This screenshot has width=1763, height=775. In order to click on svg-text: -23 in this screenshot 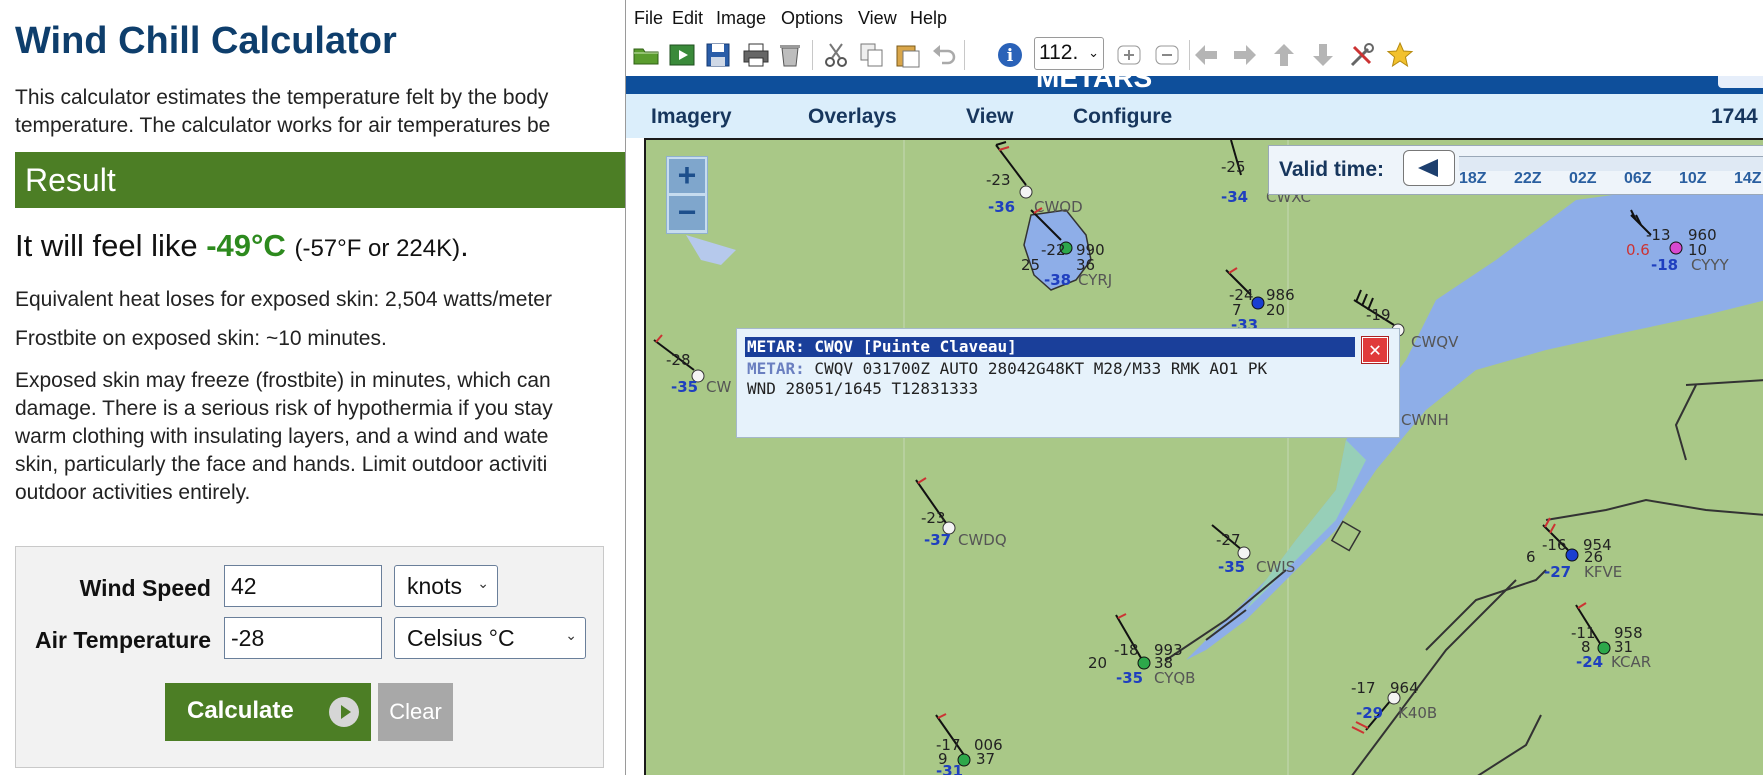, I will do `click(933, 518)`.